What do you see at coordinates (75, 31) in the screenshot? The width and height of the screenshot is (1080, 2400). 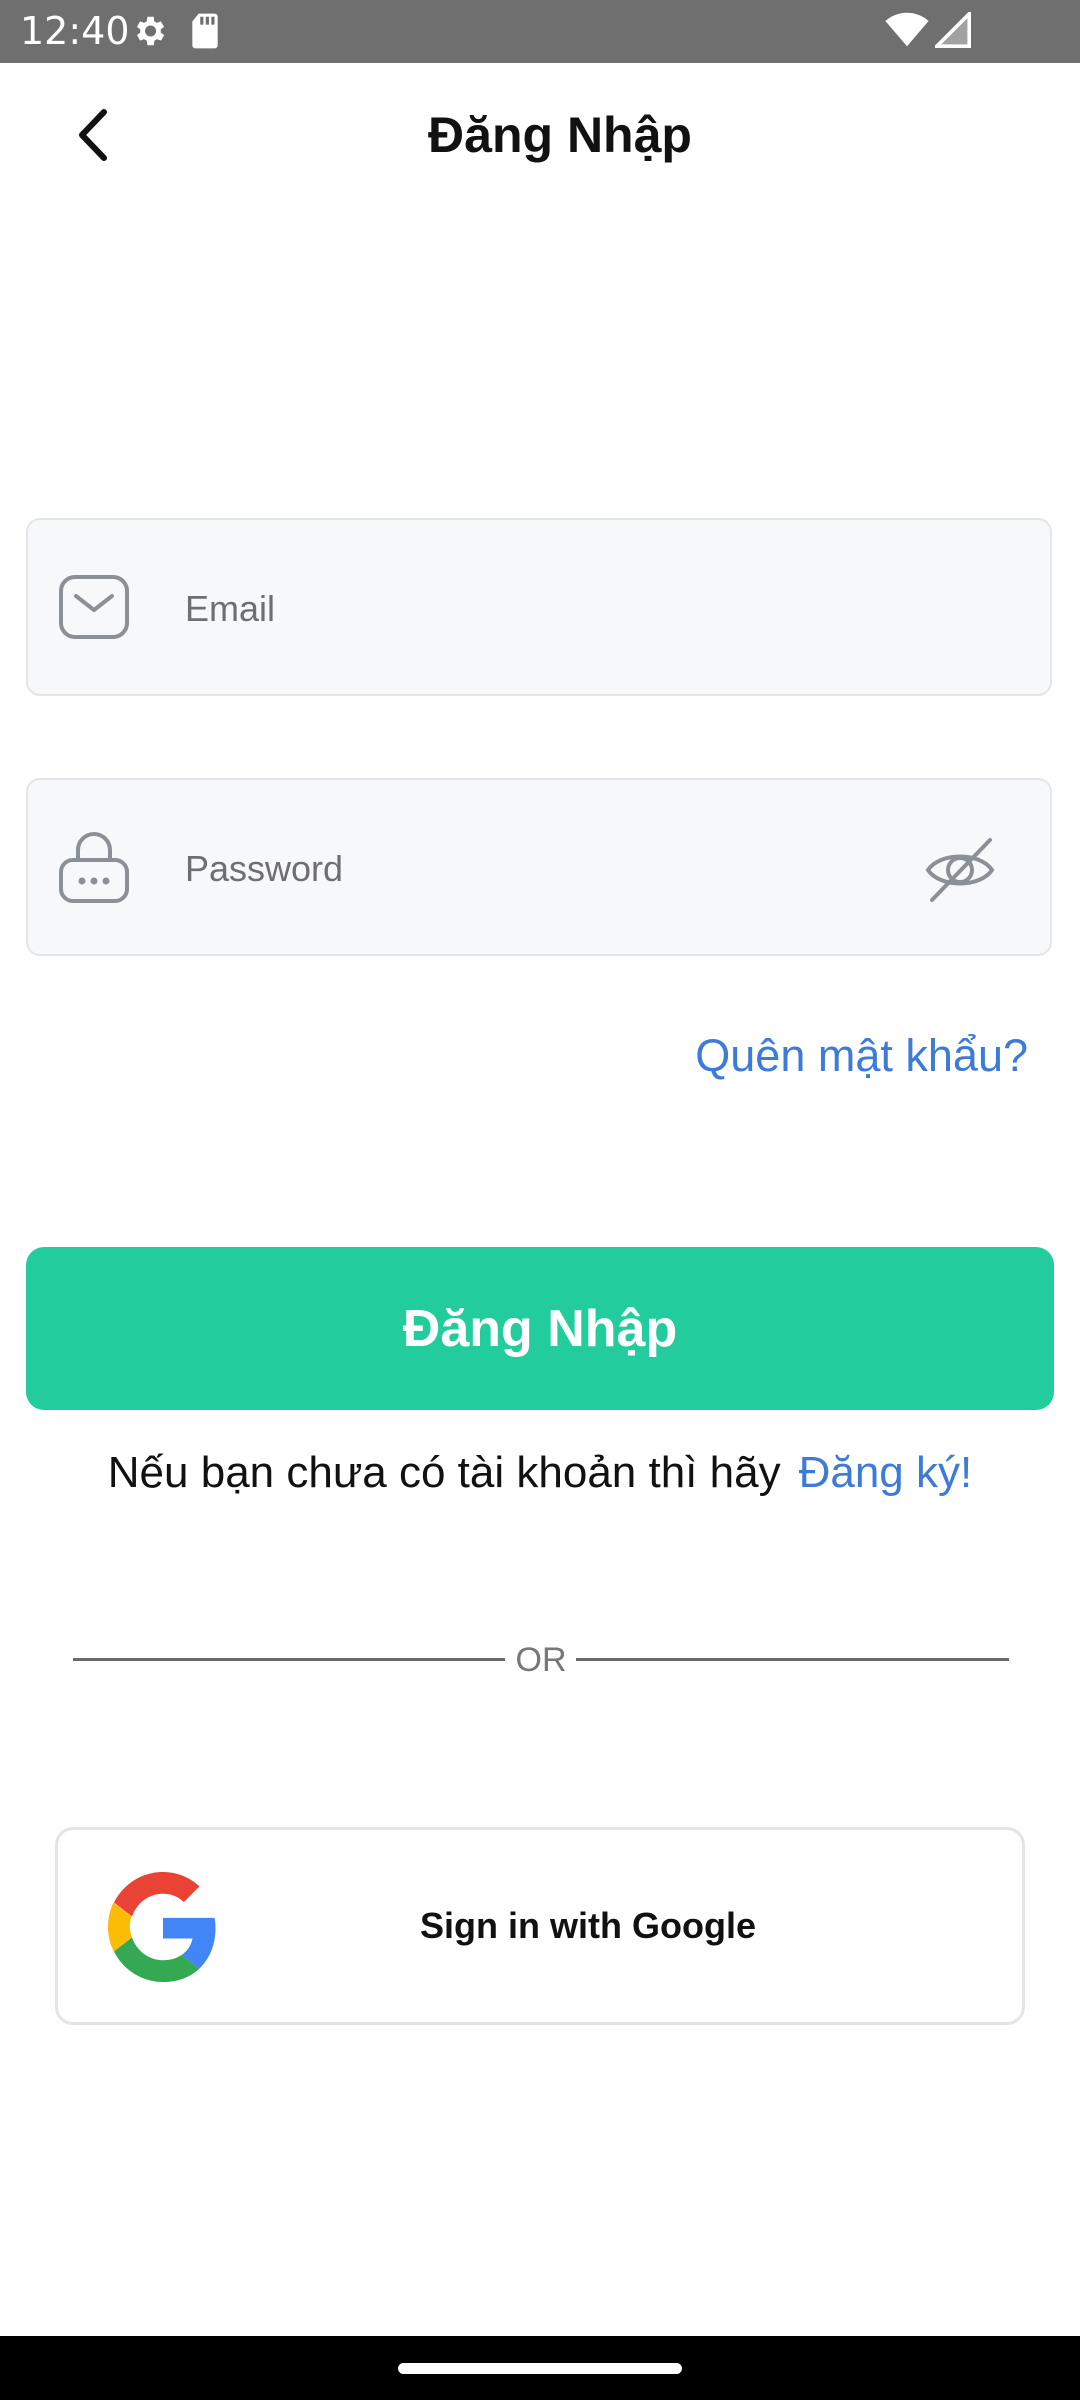 I see `status-time: 12:40` at bounding box center [75, 31].